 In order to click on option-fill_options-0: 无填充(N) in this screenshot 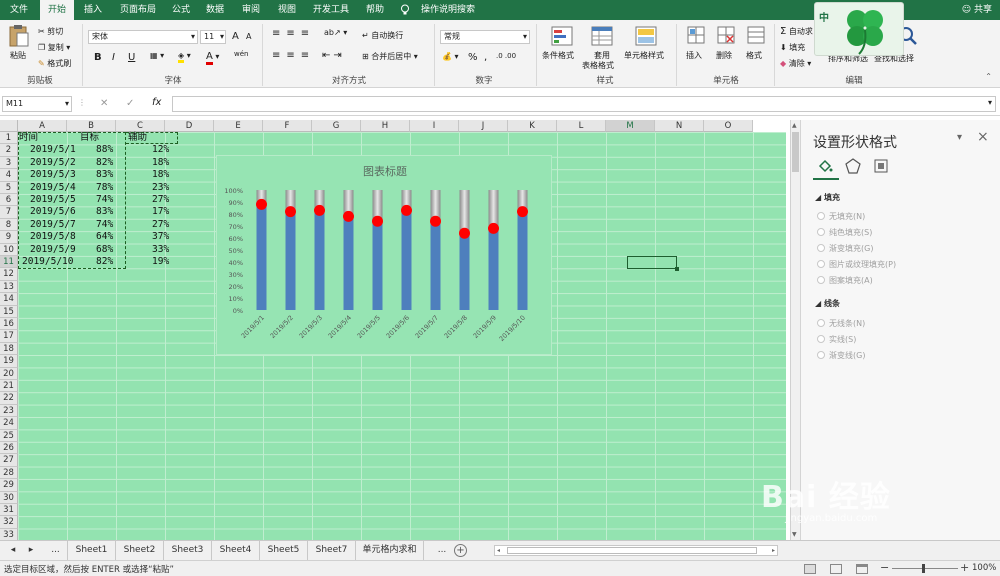, I will do `click(847, 216)`.